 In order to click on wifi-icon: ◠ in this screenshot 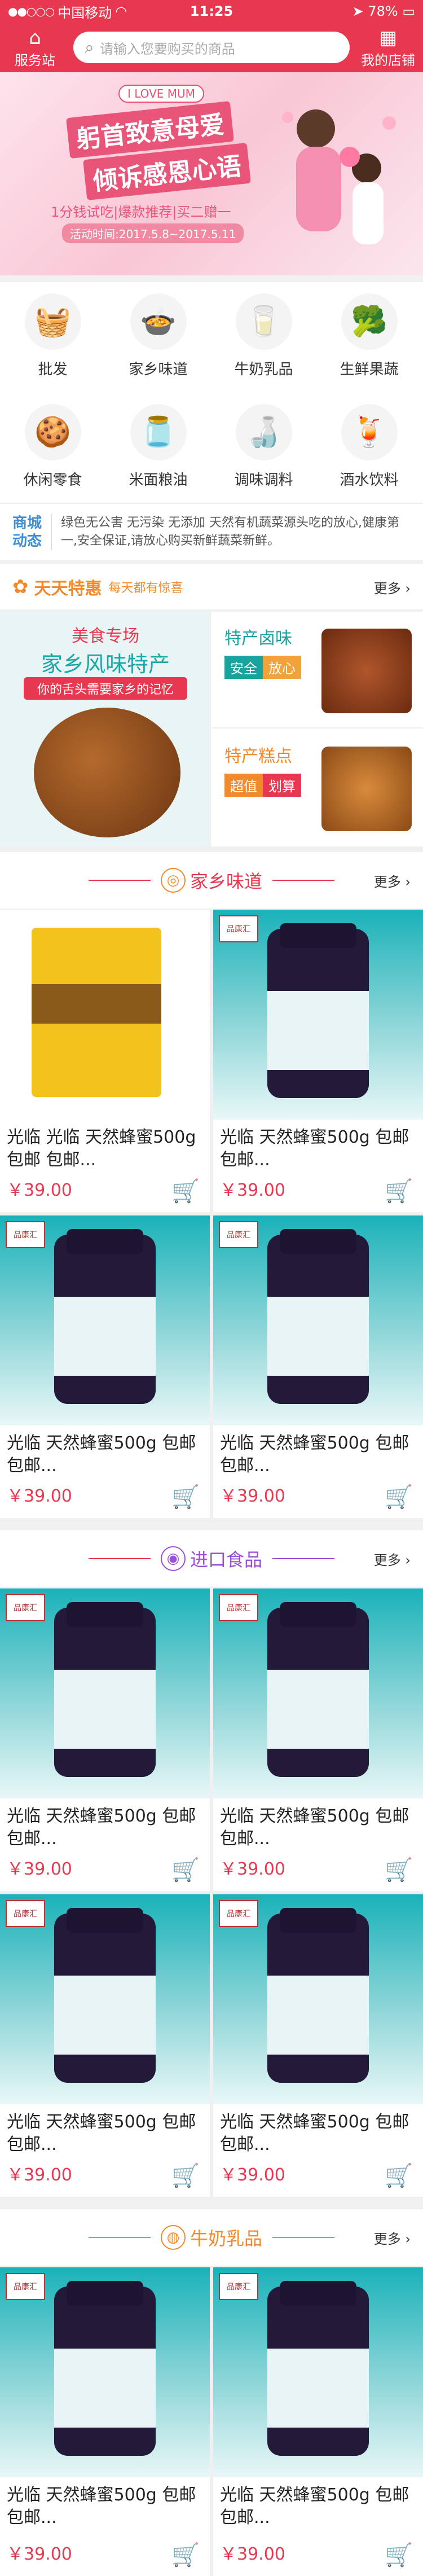, I will do `click(121, 11)`.